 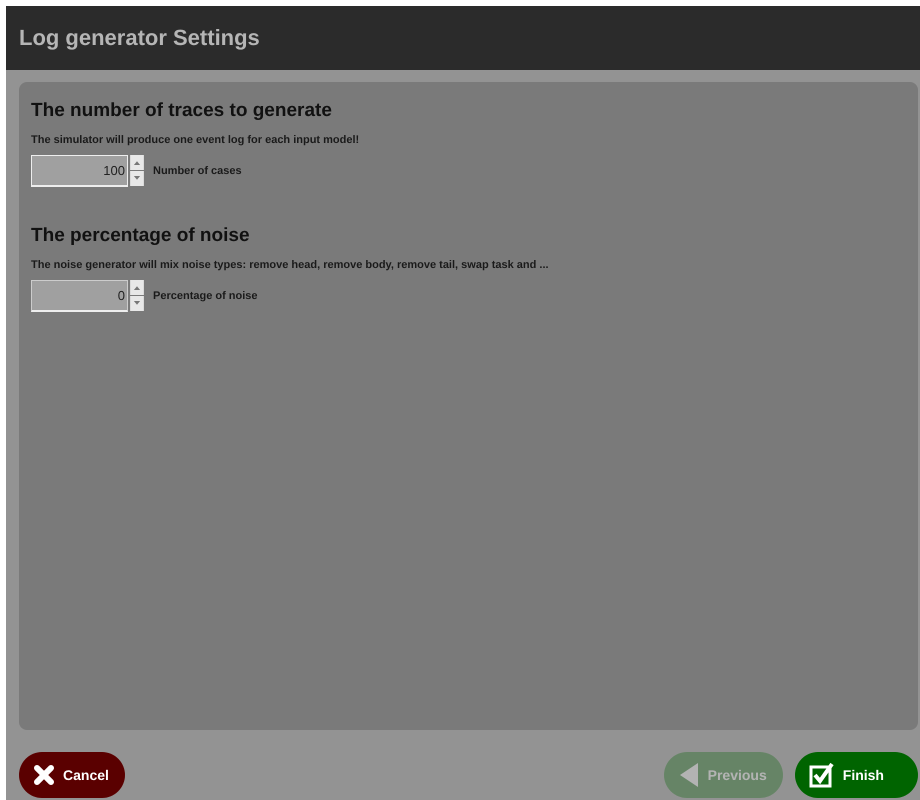 I want to click on finish-button: Finish, so click(x=856, y=775).